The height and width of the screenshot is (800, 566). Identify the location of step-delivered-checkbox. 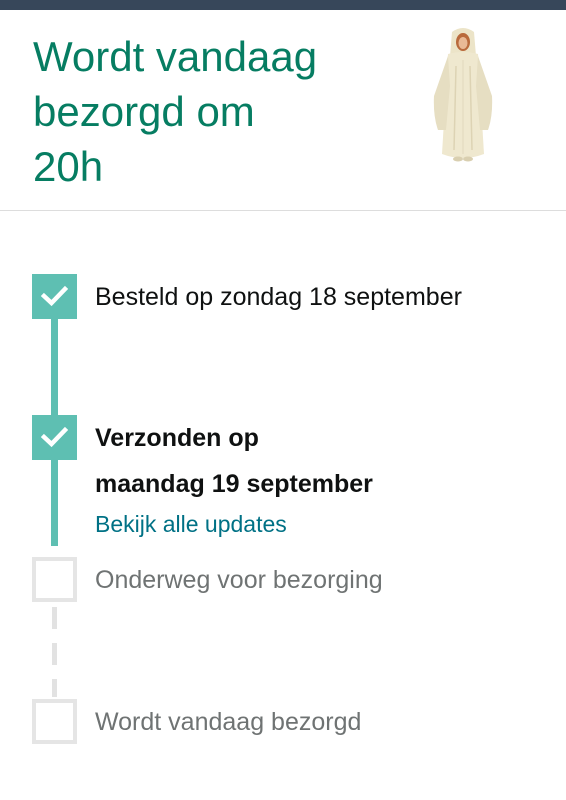
(54, 721).